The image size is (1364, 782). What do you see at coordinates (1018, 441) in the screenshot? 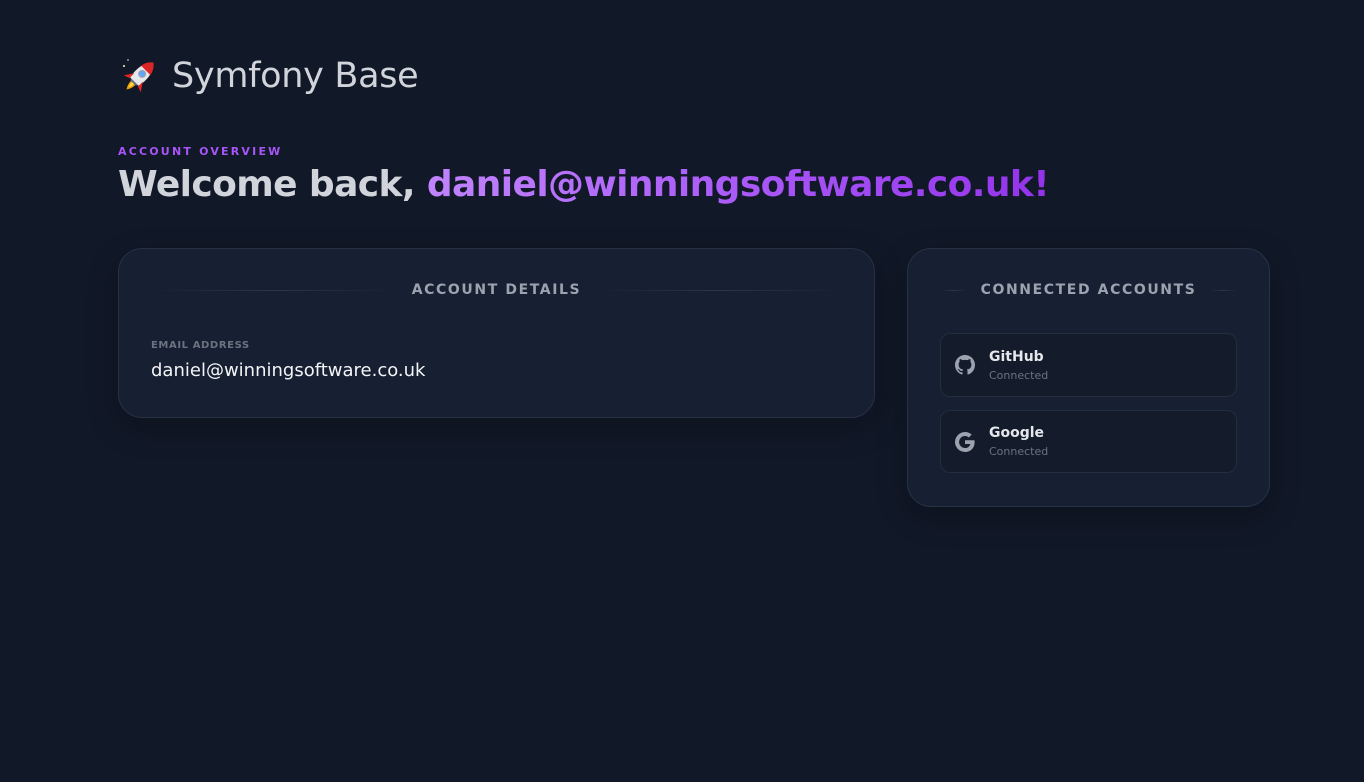
I see `provider-text: Google Connected` at bounding box center [1018, 441].